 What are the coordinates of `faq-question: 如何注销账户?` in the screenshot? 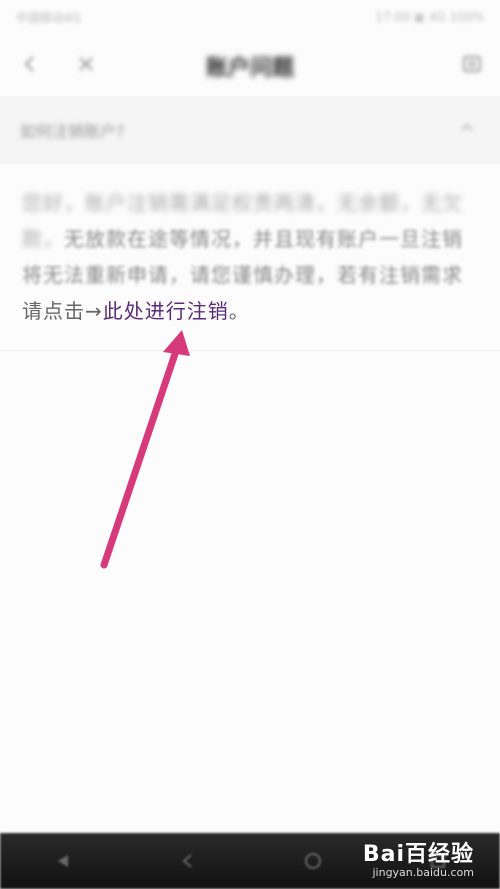 It's located at (72, 131).